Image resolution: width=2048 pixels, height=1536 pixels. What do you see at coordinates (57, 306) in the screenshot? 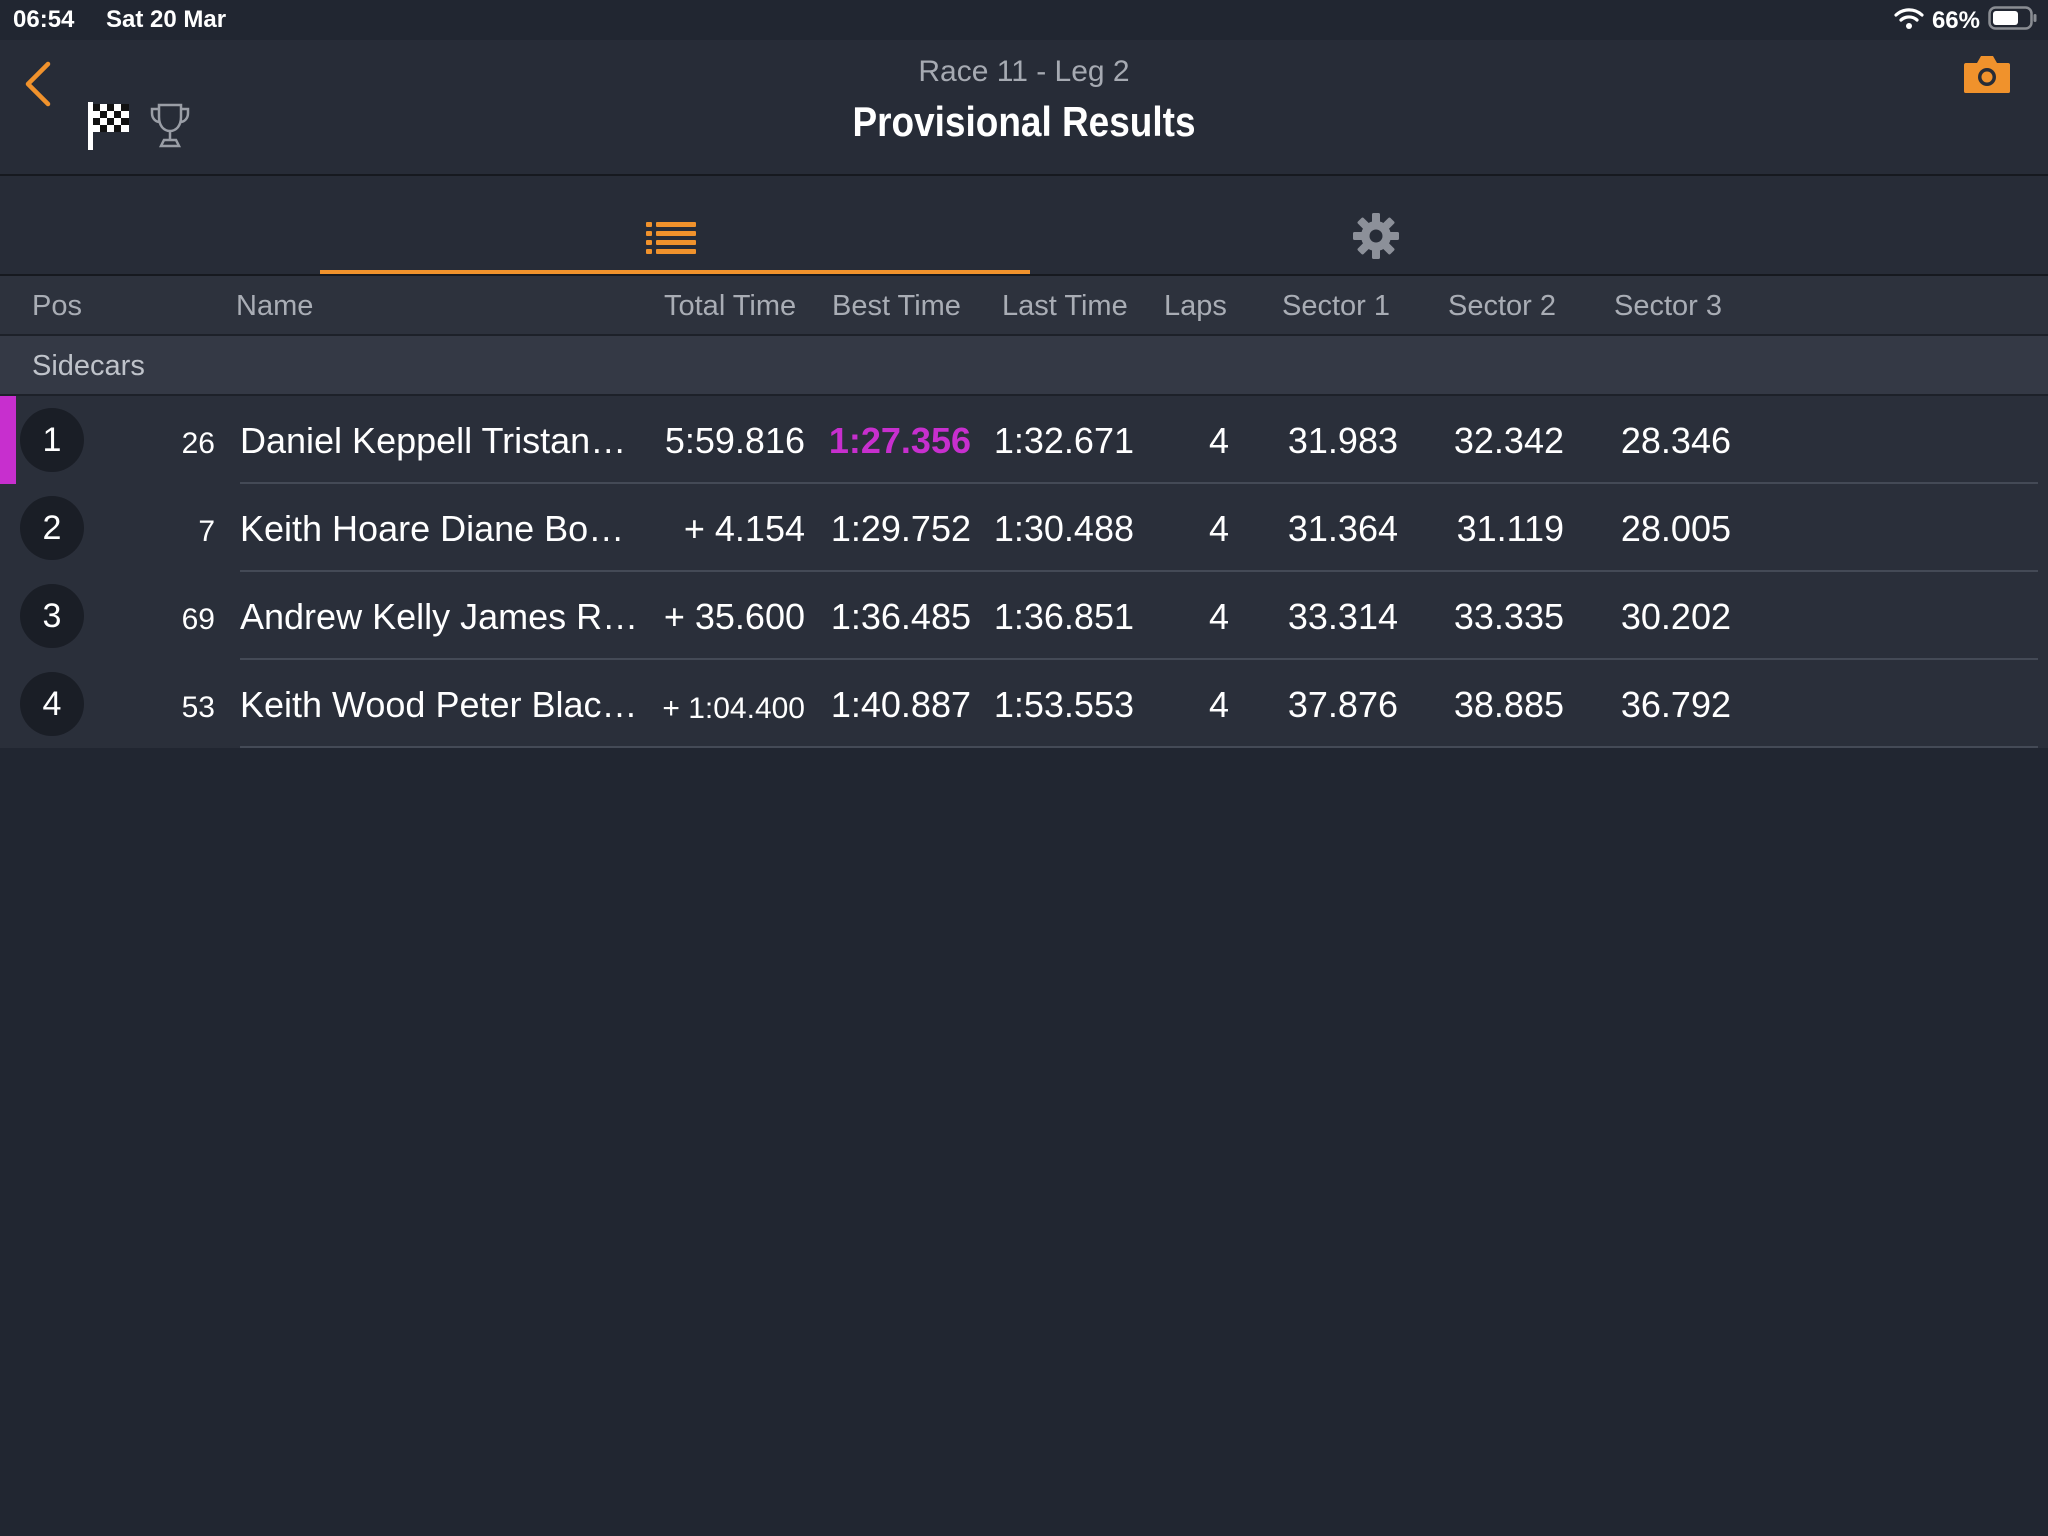
I see `col-pos: Pos` at bounding box center [57, 306].